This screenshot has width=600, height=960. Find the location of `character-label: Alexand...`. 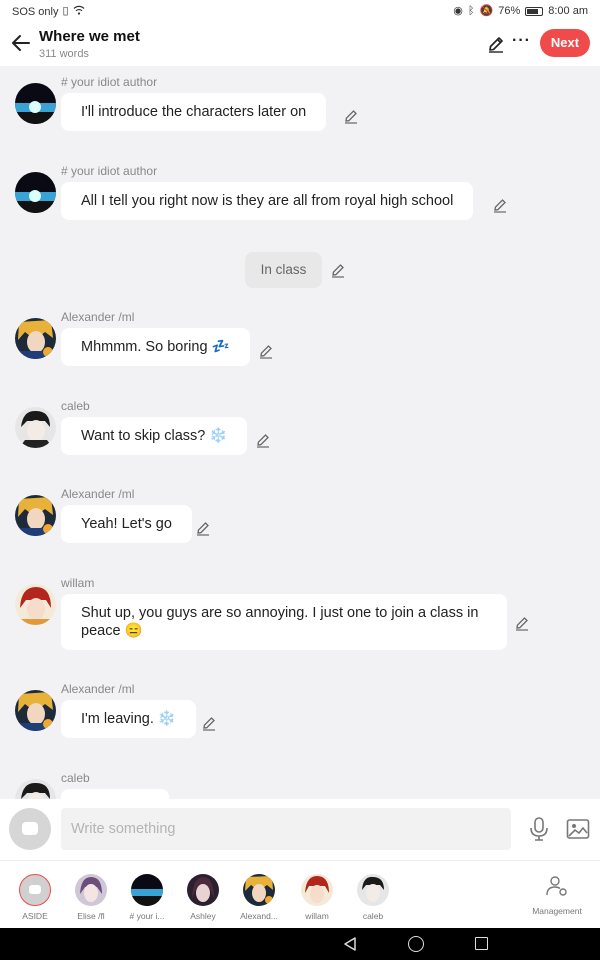

character-label: Alexand... is located at coordinates (259, 916).